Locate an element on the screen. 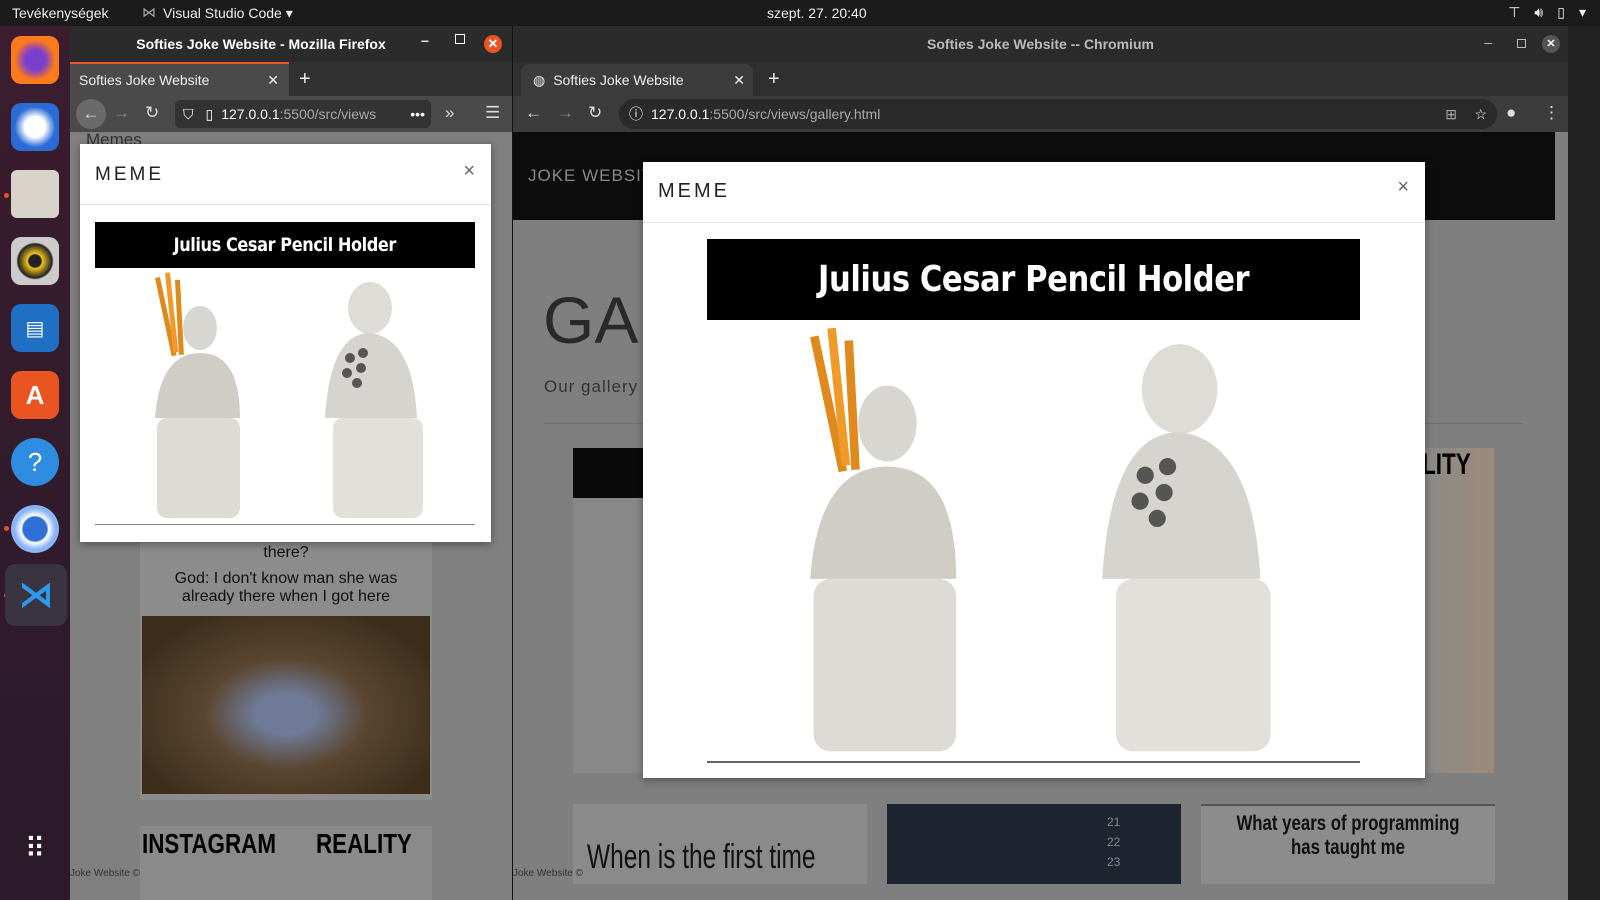 The height and width of the screenshot is (900, 1600). meme-text: God: I don't know man she was is located at coordinates (286, 578).